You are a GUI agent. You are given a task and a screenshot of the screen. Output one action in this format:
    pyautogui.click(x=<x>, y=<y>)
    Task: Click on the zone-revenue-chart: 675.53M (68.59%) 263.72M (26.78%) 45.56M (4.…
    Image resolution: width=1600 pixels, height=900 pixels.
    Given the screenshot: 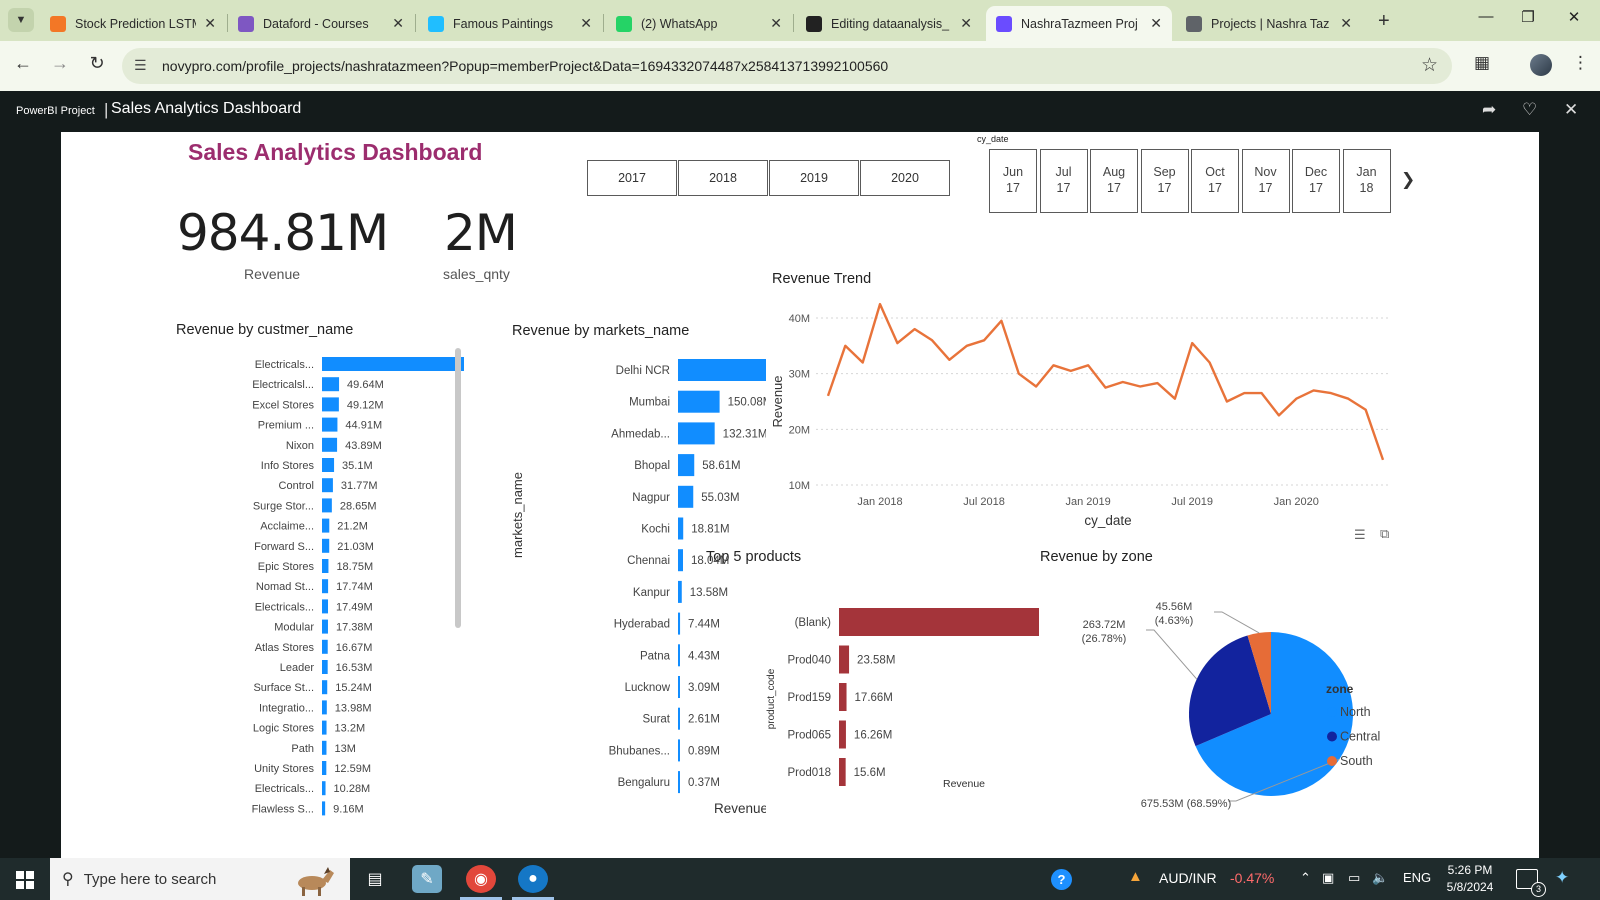 What is the action you would take?
    pyautogui.click(x=1231, y=697)
    